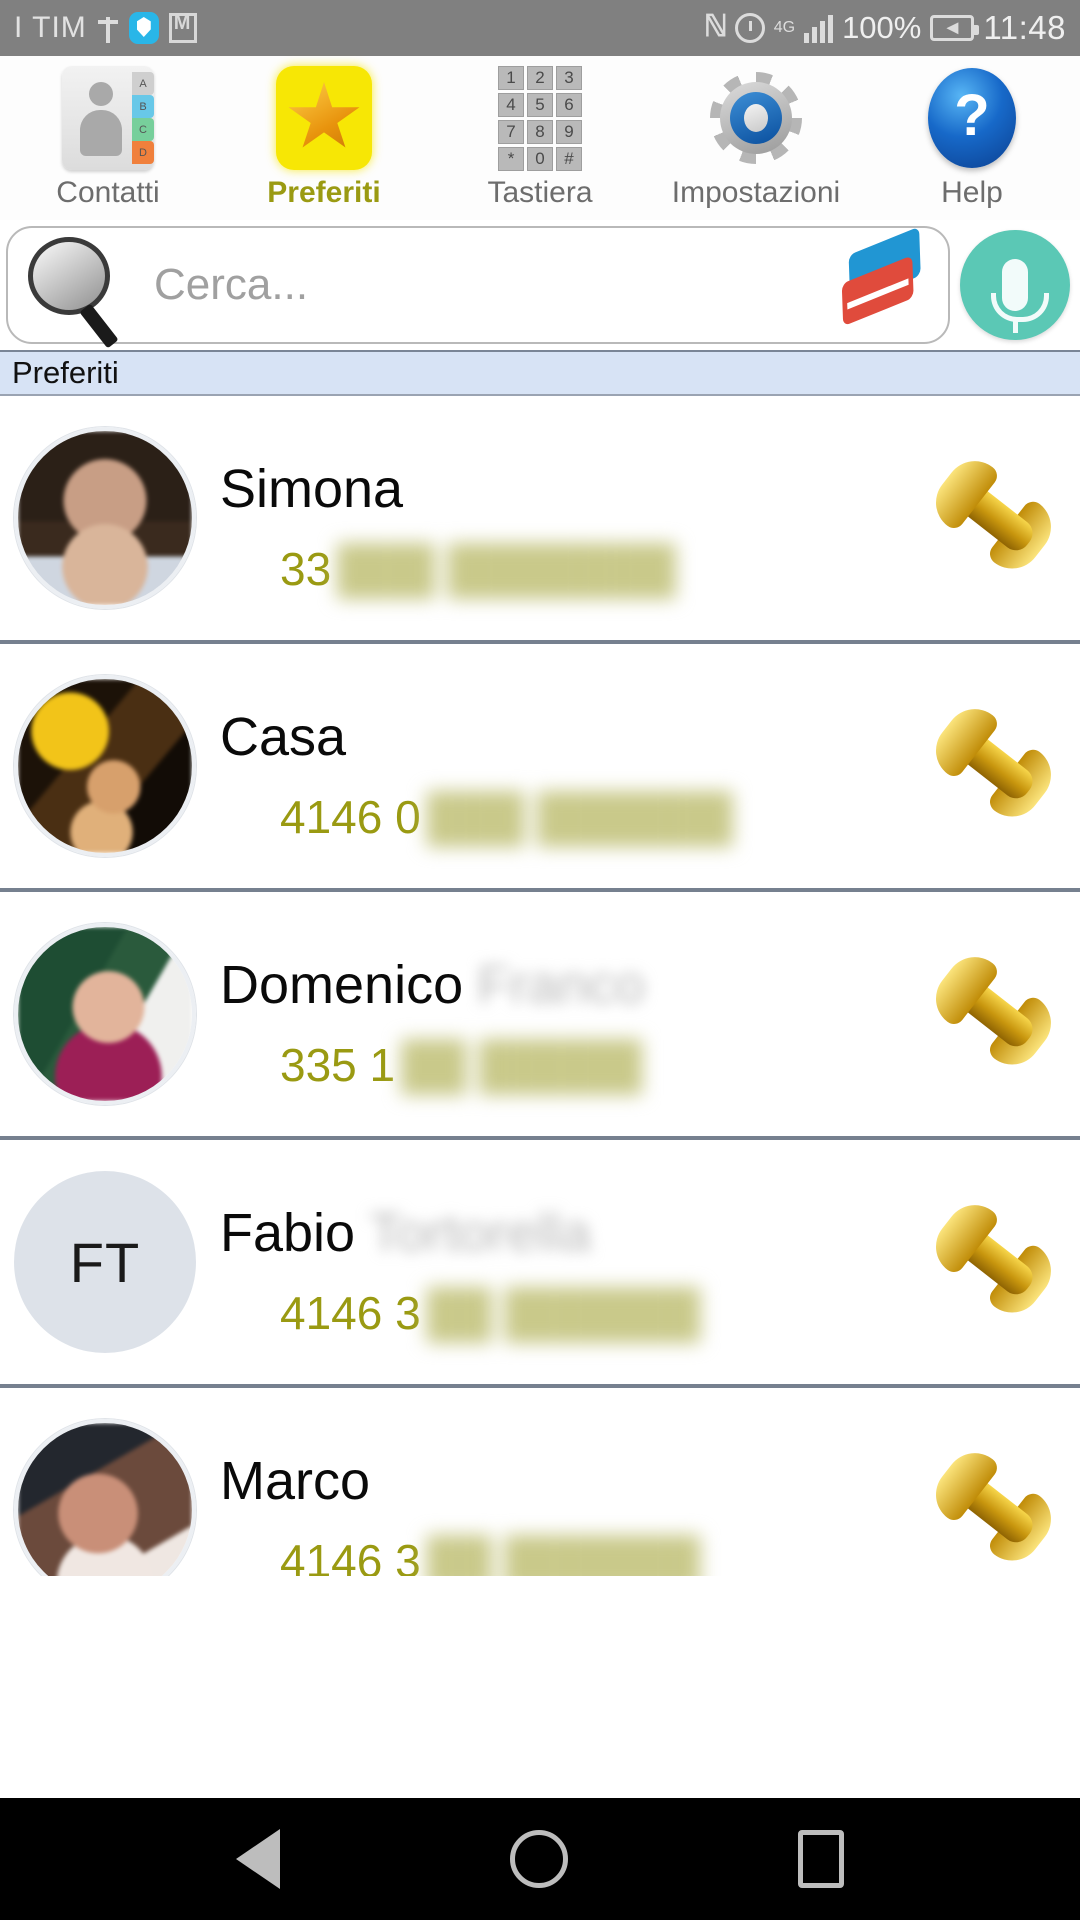 The height and width of the screenshot is (1920, 1080). I want to click on mail-icon, so click(182, 27).